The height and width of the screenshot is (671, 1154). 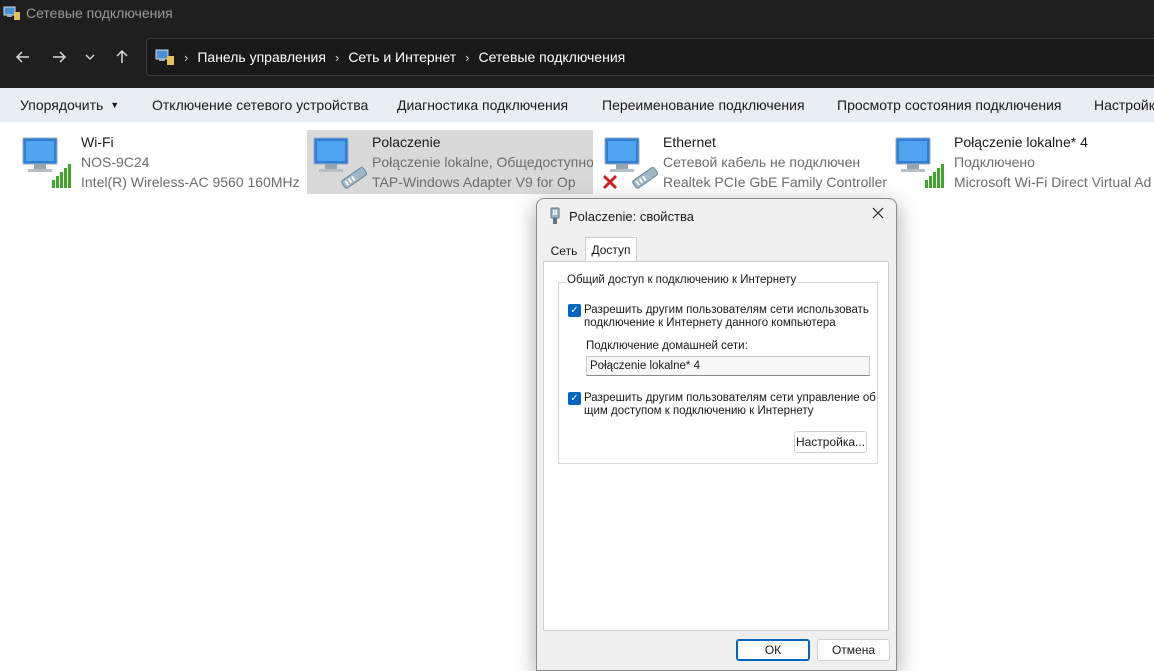 I want to click on connection-name: Ethernet, so click(x=689, y=142).